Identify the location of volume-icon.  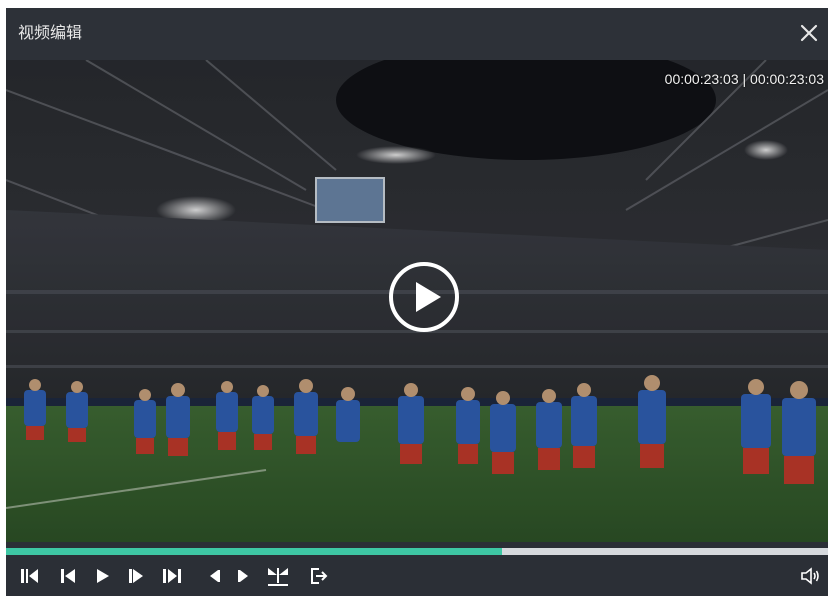
(810, 576).